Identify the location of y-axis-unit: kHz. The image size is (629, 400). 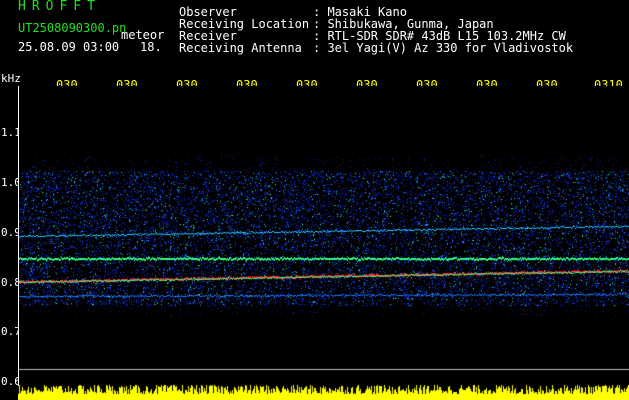
(11, 78).